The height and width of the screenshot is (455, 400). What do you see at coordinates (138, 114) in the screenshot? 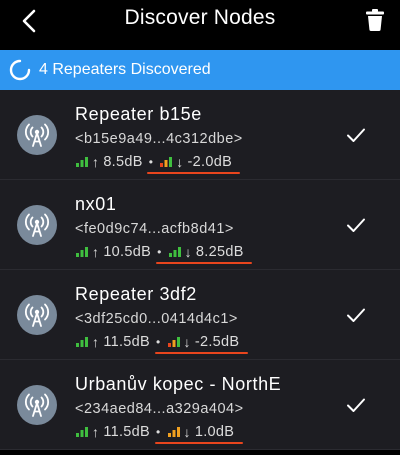
I see `node-name: Repeater b15e` at bounding box center [138, 114].